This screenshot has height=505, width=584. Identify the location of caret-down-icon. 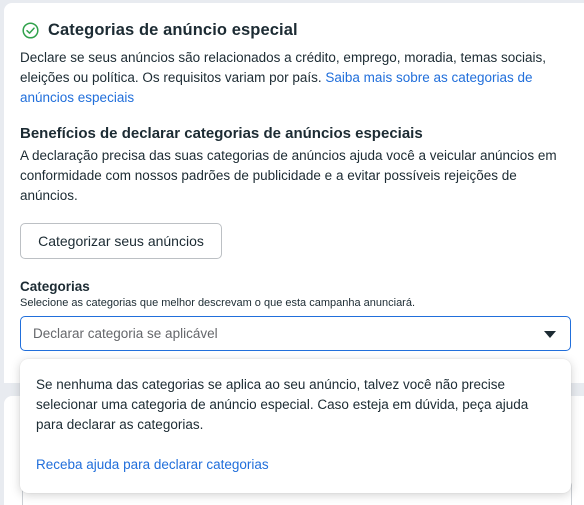
(550, 334).